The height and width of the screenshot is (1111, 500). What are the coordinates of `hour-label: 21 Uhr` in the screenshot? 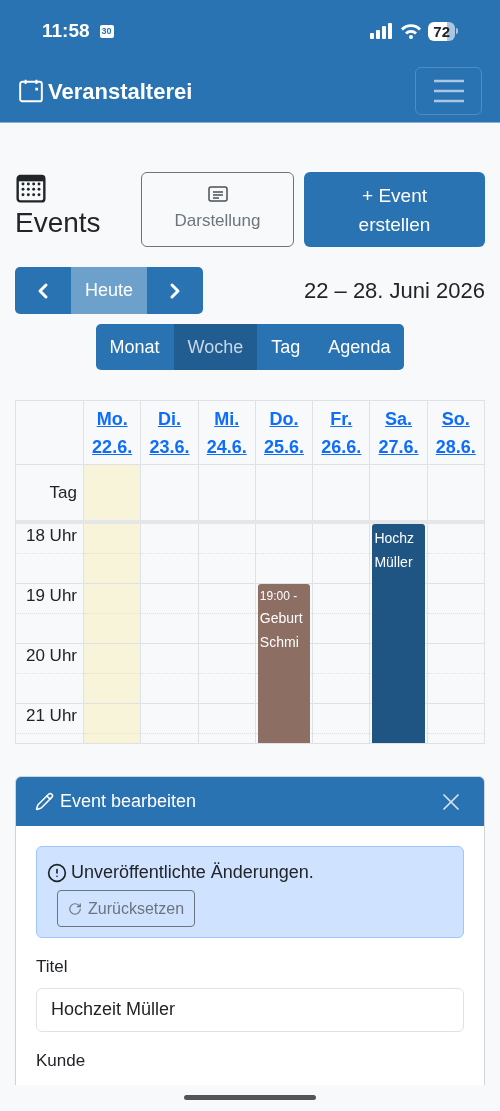 It's located at (51, 716).